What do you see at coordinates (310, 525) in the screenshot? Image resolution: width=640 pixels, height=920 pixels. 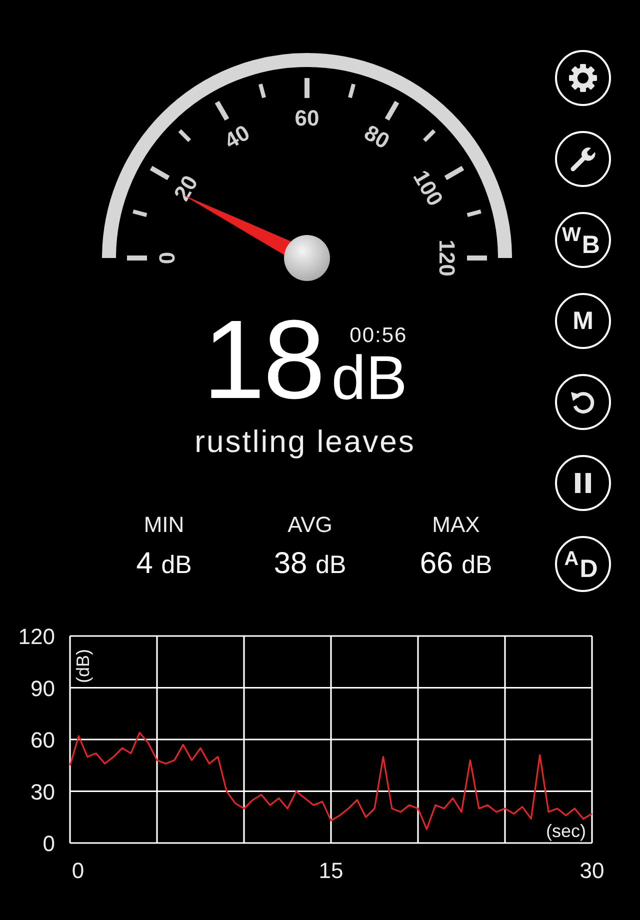 I see `stat-label: AVG` at bounding box center [310, 525].